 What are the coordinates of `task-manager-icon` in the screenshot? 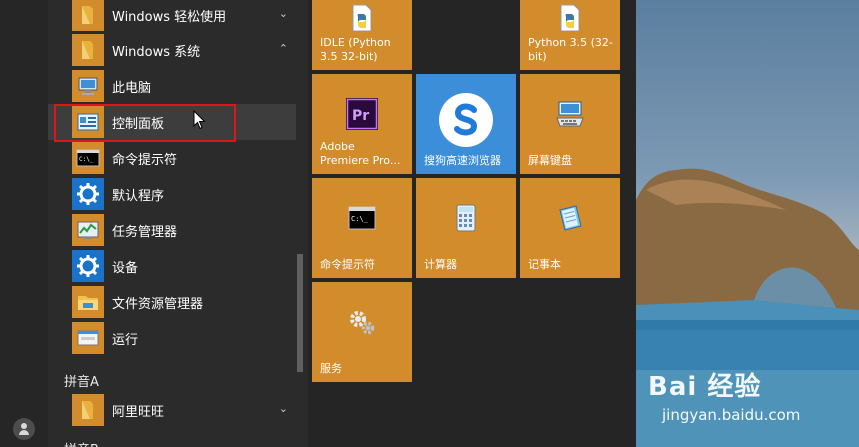 It's located at (88, 230).